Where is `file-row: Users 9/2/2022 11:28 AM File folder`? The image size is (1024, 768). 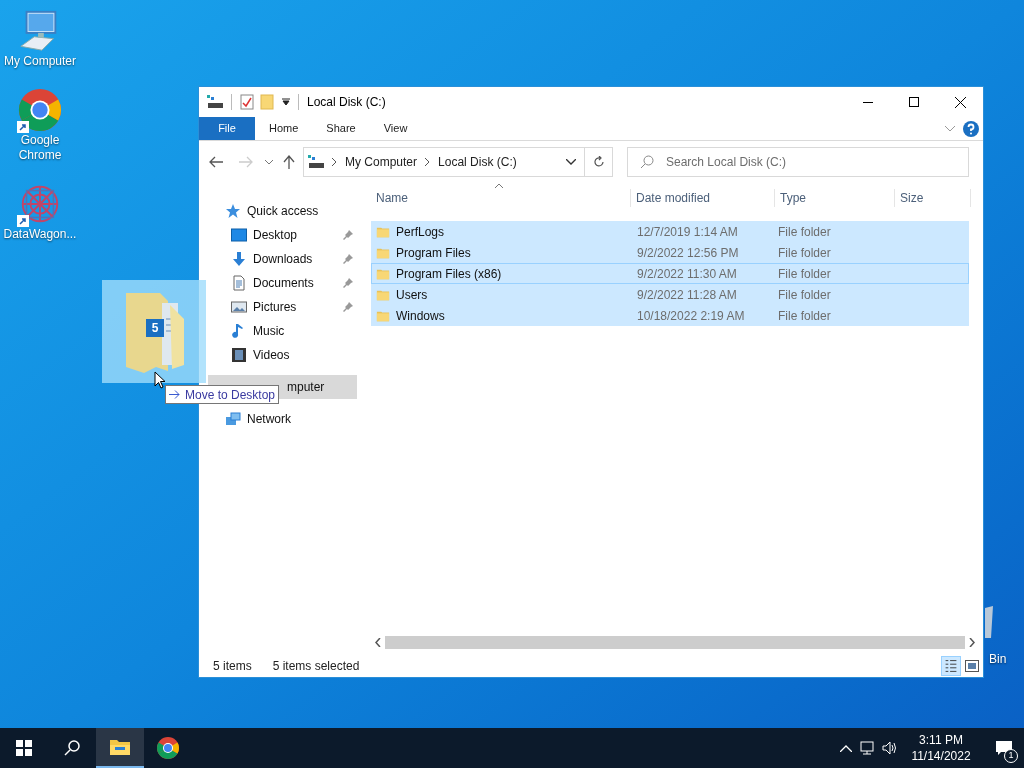
file-row: Users 9/2/2022 11:28 AM File folder is located at coordinates (670, 294).